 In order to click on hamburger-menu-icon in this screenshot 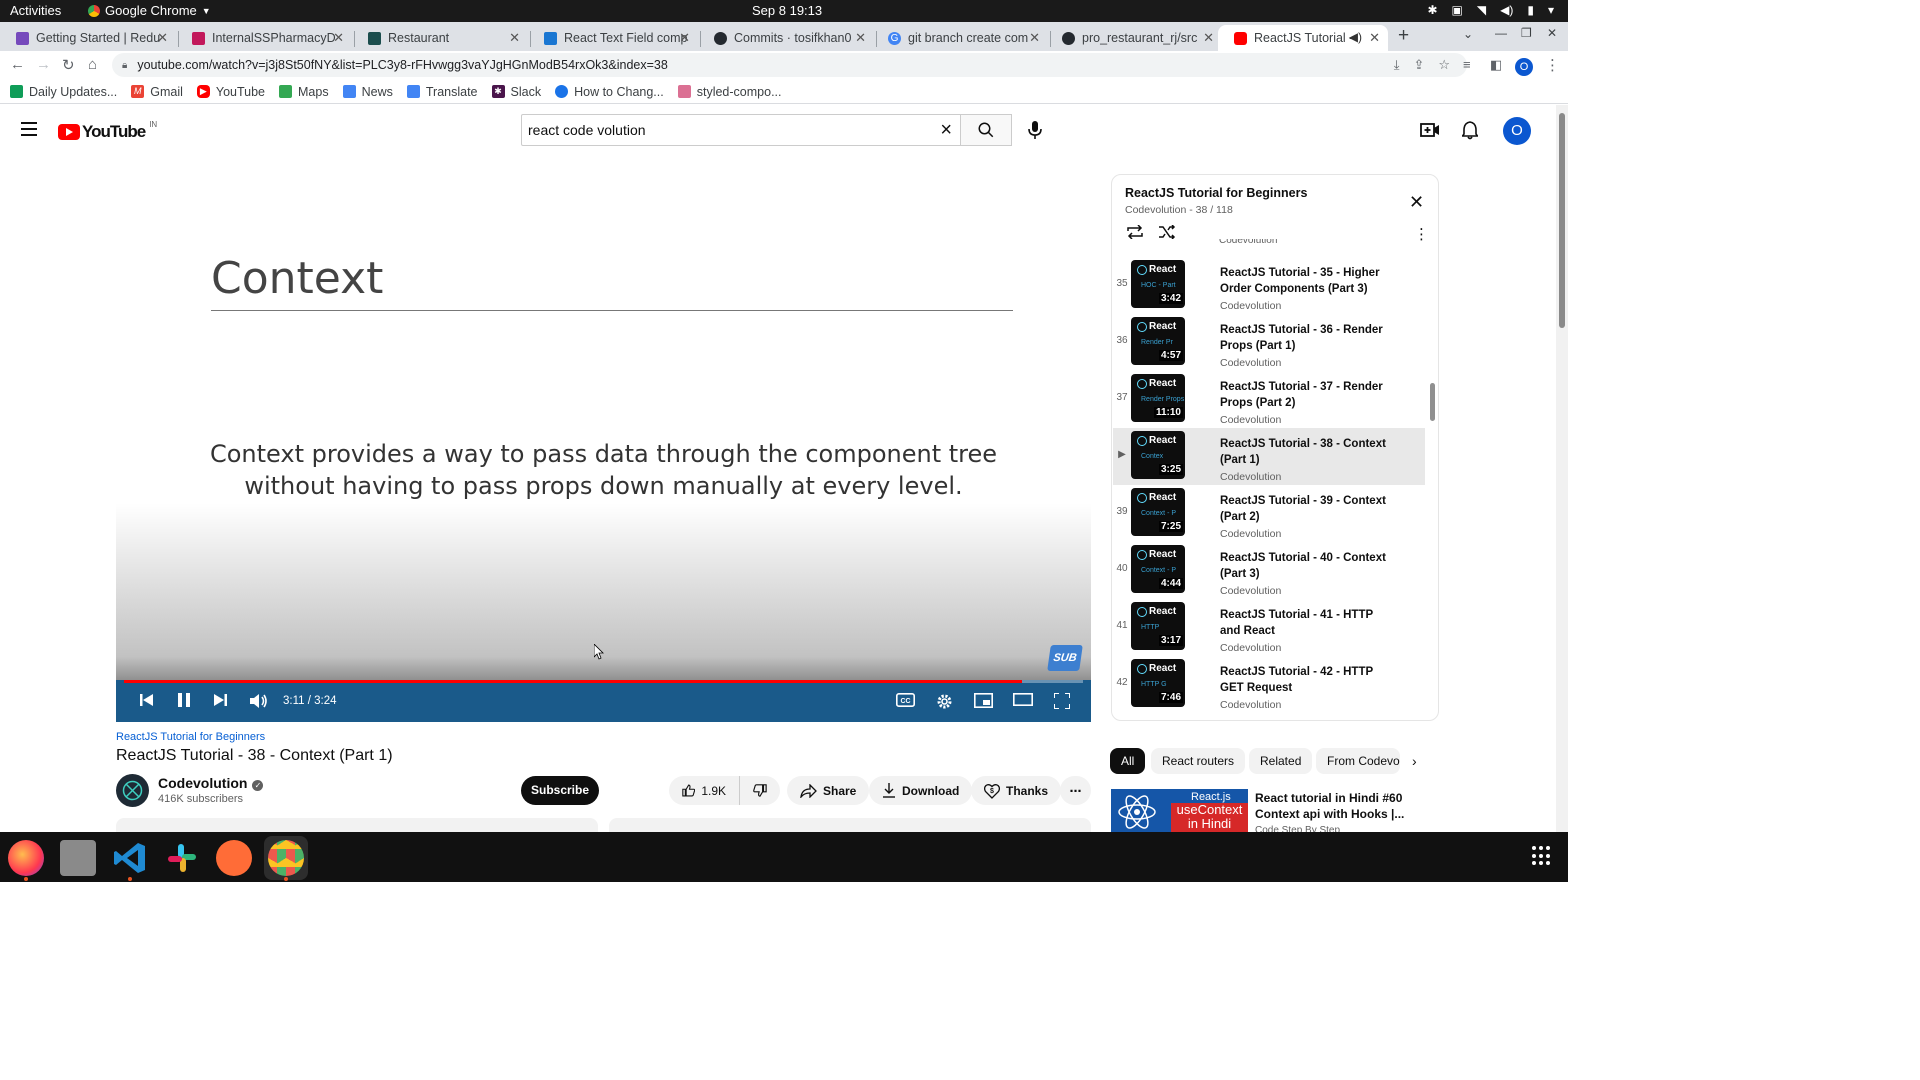, I will do `click(29, 131)`.